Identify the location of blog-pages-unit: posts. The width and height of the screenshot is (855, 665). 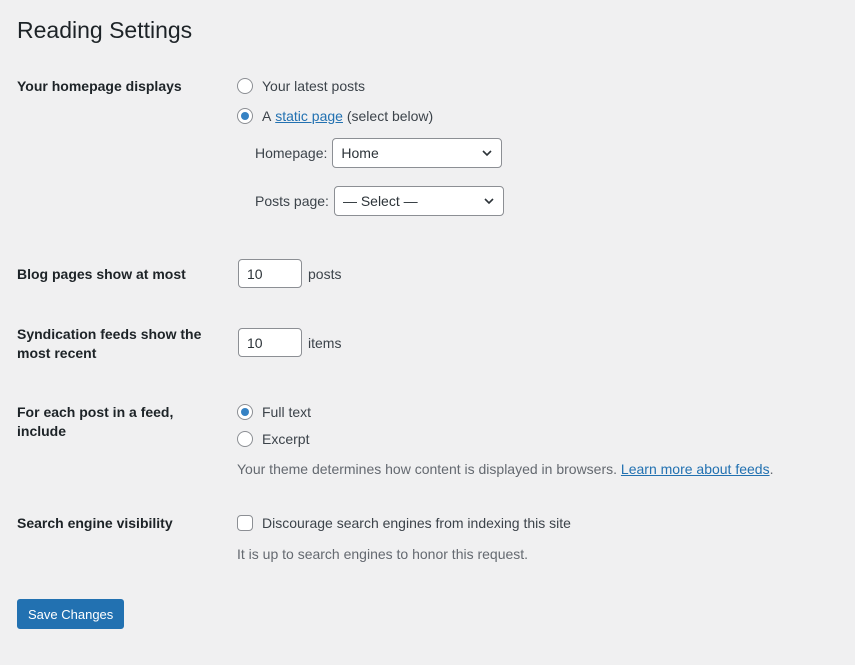
(325, 273).